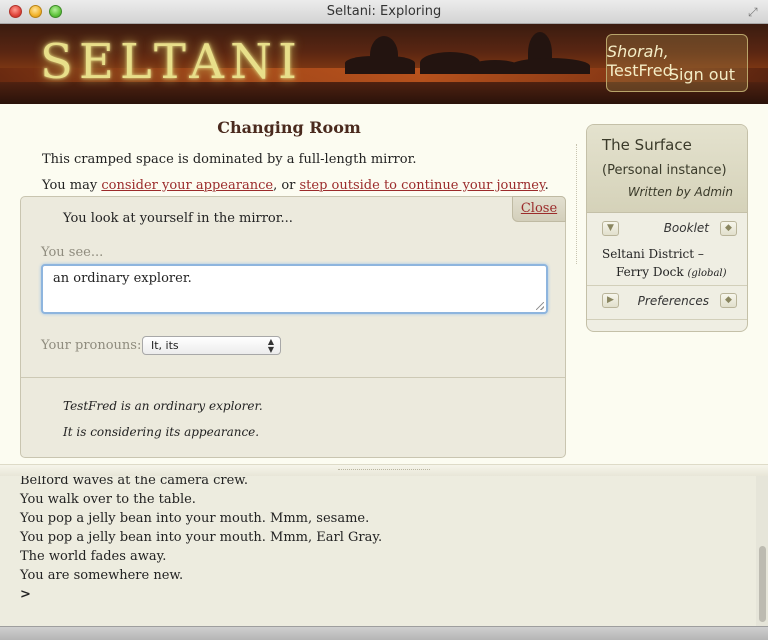 Image resolution: width=768 pixels, height=640 pixels. Describe the element at coordinates (165, 345) in the screenshot. I see `pronouns-value: It, its` at that location.